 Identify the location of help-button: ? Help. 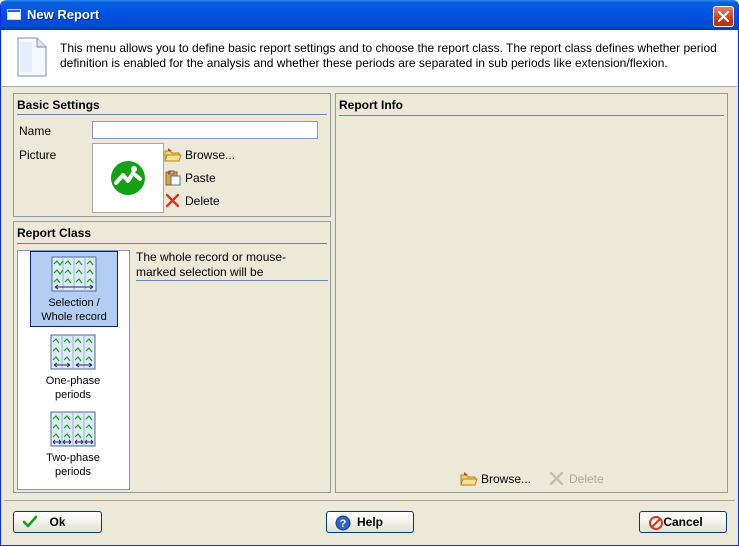
(370, 522).